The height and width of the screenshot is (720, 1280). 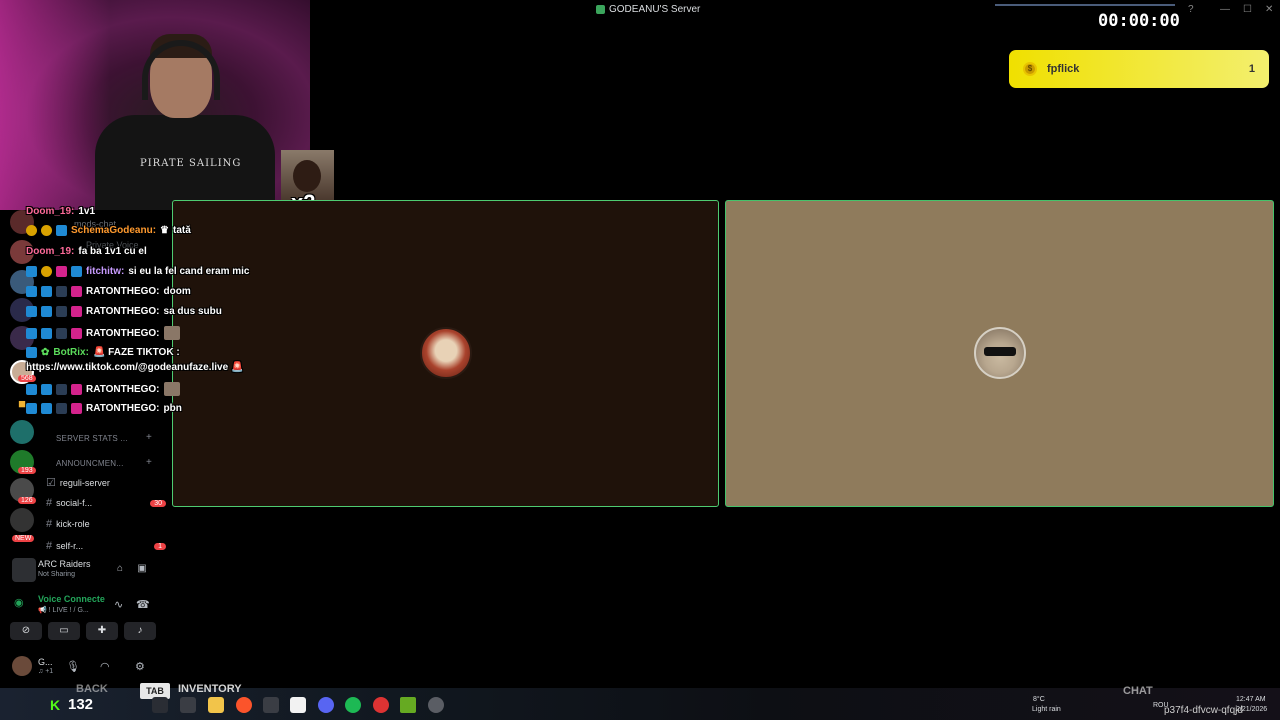 What do you see at coordinates (171, 389) in the screenshot?
I see `emote-image` at bounding box center [171, 389].